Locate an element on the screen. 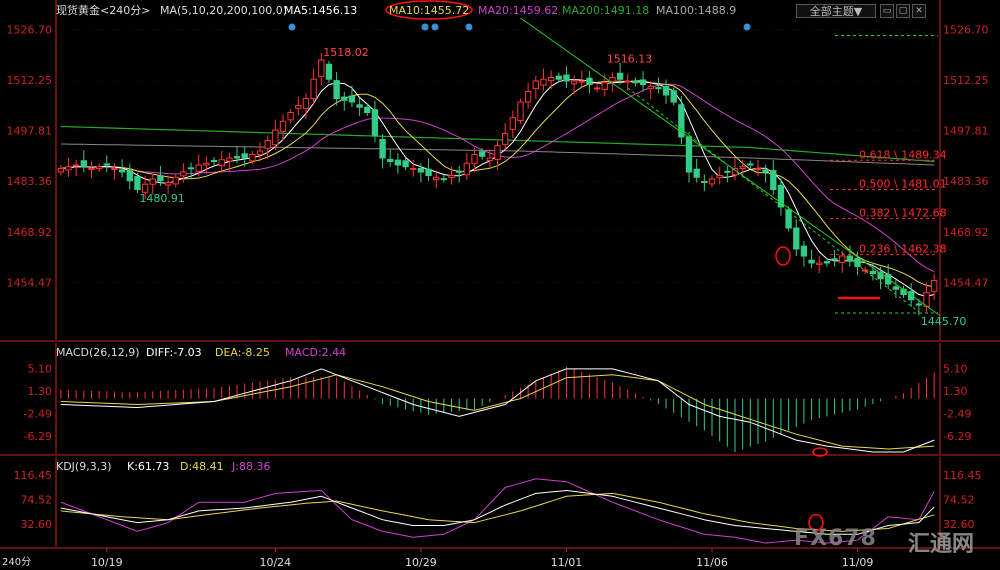 The height and width of the screenshot is (570, 1000). price-y-tick-left: 1468.92 is located at coordinates (30, 232).